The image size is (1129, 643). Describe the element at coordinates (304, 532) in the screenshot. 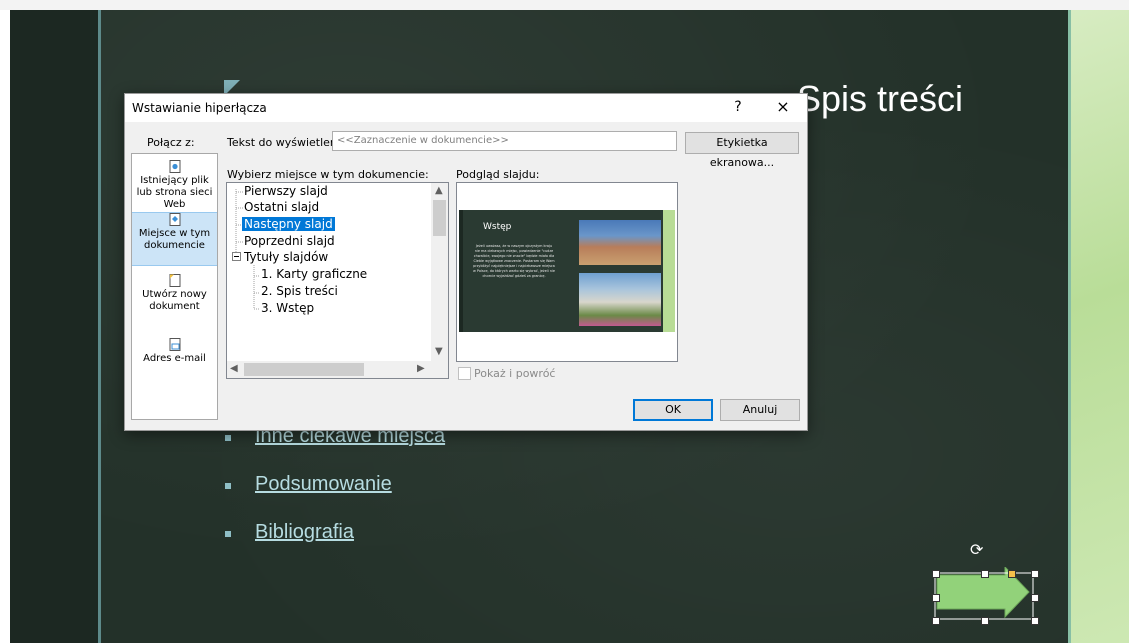

I see `link-bibliografia: Bibliografia` at that location.